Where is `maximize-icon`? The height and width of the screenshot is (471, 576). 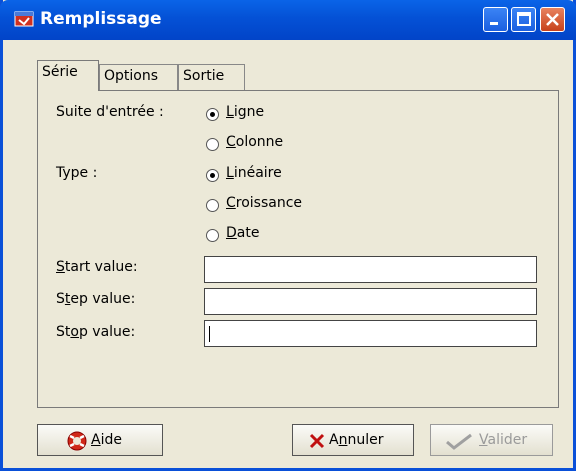 maximize-icon is located at coordinates (524, 19).